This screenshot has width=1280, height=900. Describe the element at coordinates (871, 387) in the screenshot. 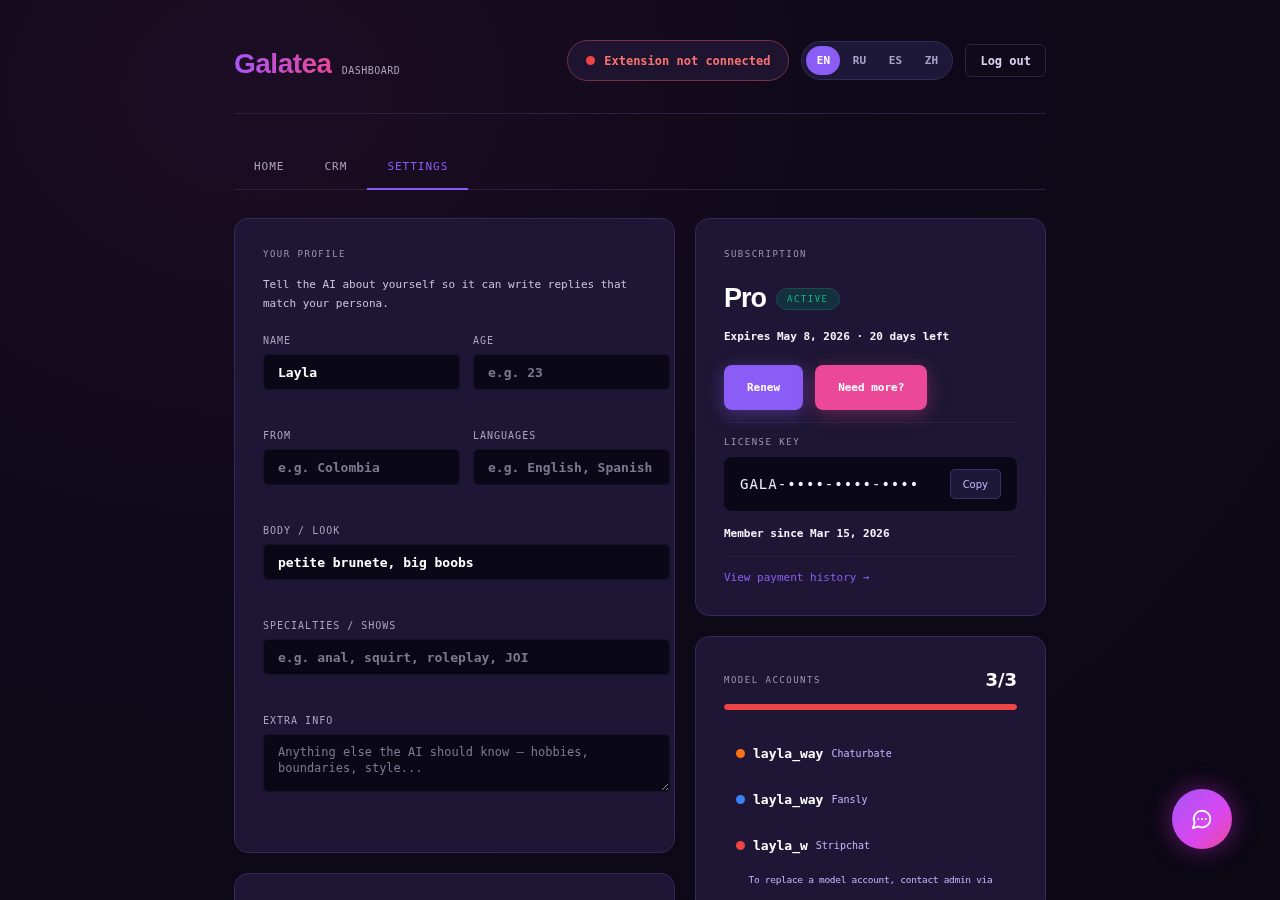

I see `upgrade-button: Need more?` at that location.